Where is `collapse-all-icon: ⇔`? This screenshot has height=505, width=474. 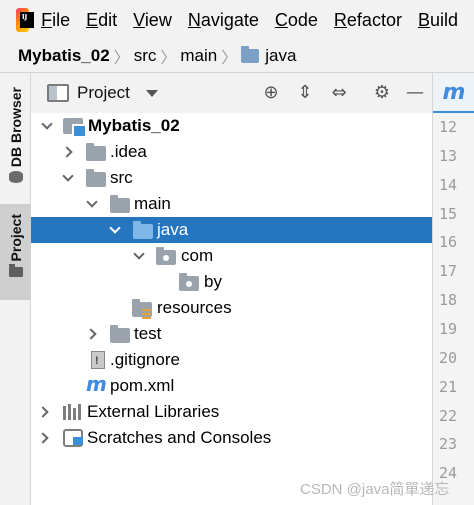 collapse-all-icon: ⇔ is located at coordinates (339, 93).